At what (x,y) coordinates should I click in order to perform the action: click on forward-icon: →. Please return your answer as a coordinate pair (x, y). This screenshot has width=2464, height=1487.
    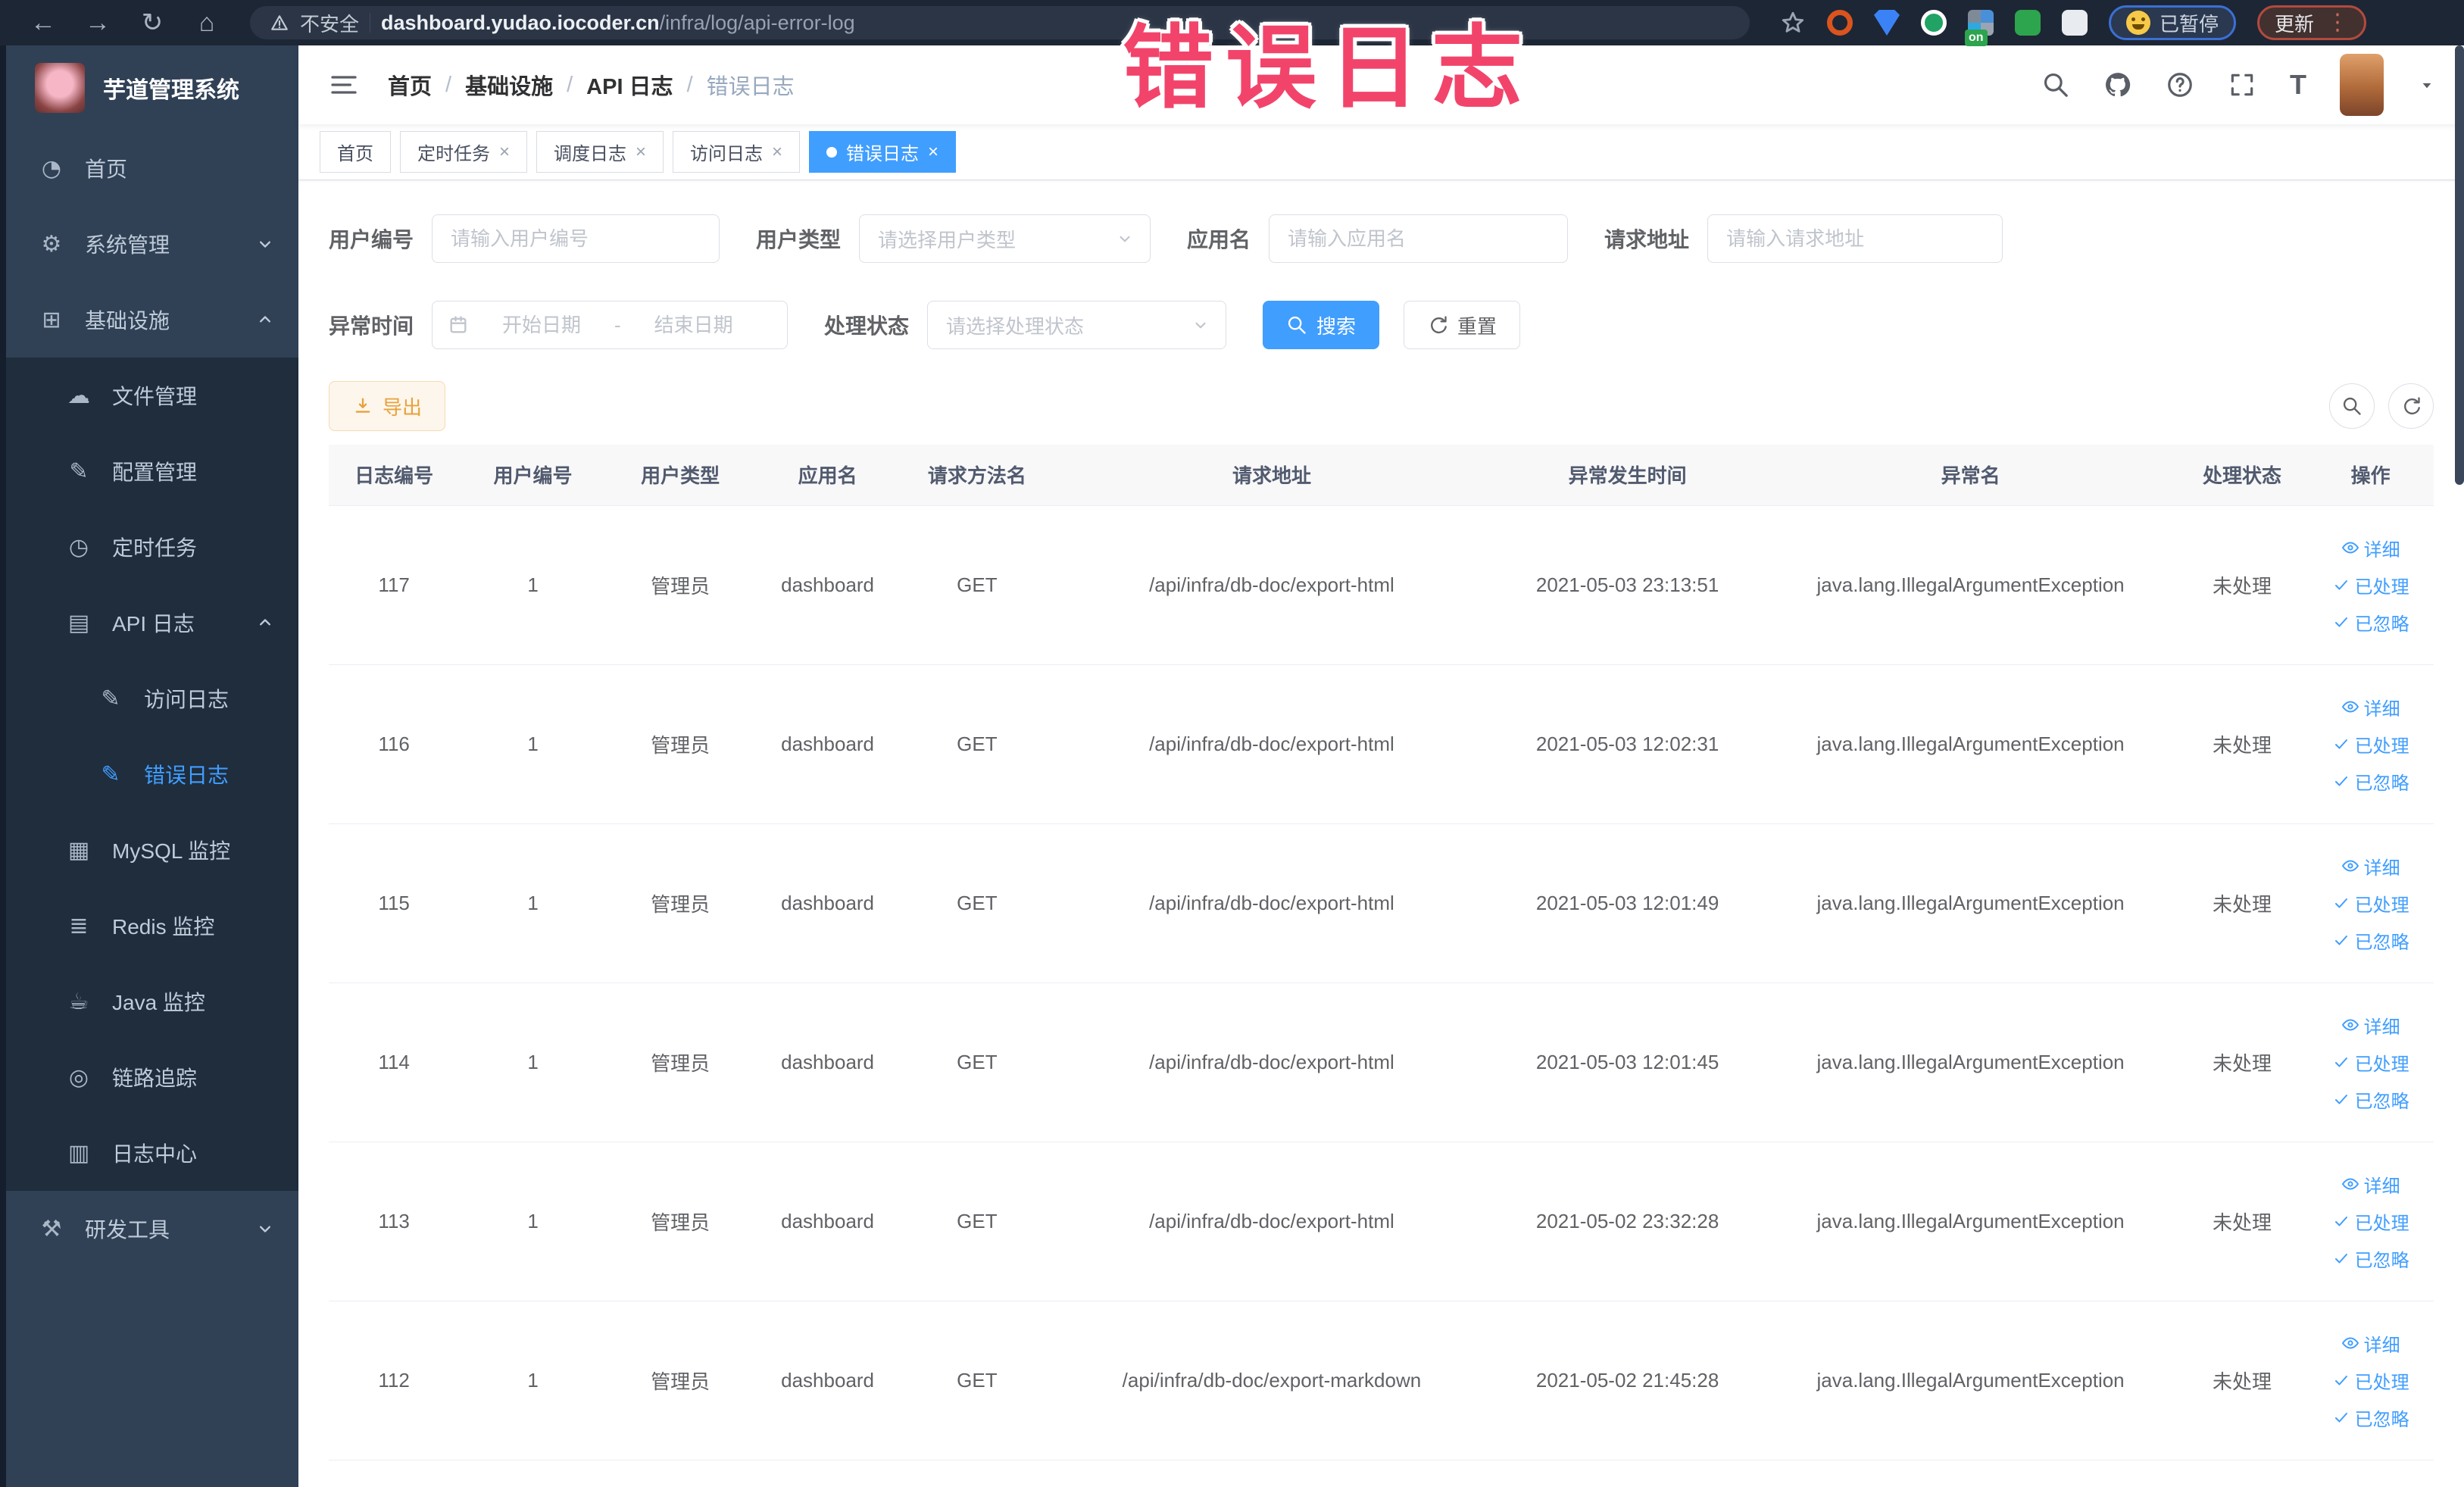
    Looking at the image, I should click on (97, 23).